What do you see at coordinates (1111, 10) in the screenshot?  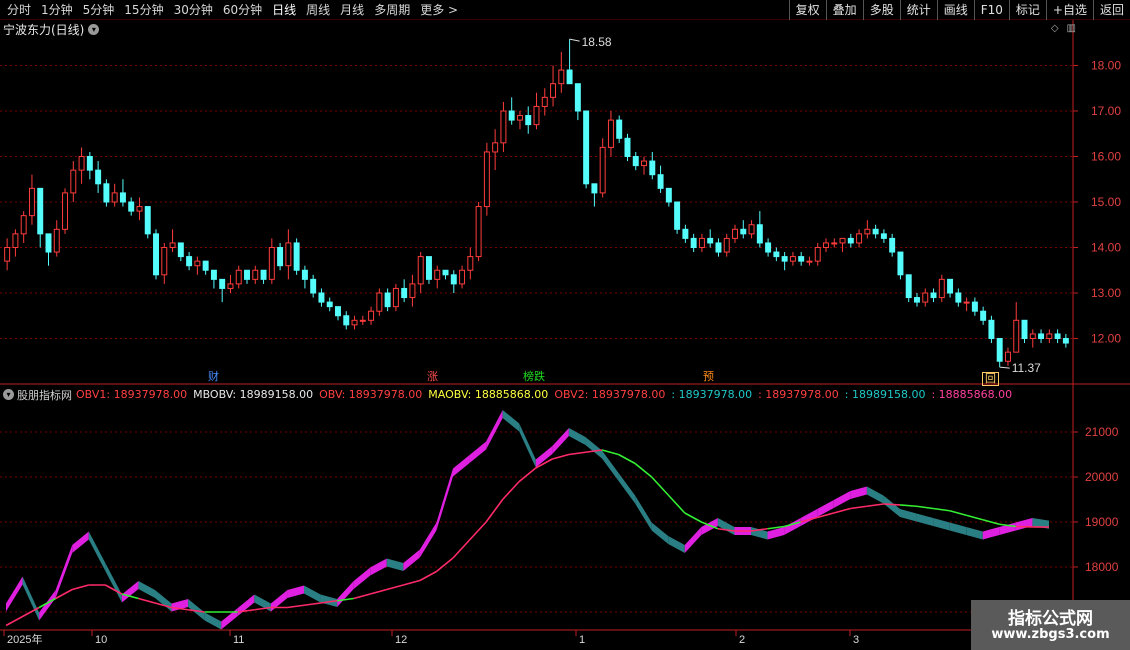 I see `toolbar-action-button: 返回` at bounding box center [1111, 10].